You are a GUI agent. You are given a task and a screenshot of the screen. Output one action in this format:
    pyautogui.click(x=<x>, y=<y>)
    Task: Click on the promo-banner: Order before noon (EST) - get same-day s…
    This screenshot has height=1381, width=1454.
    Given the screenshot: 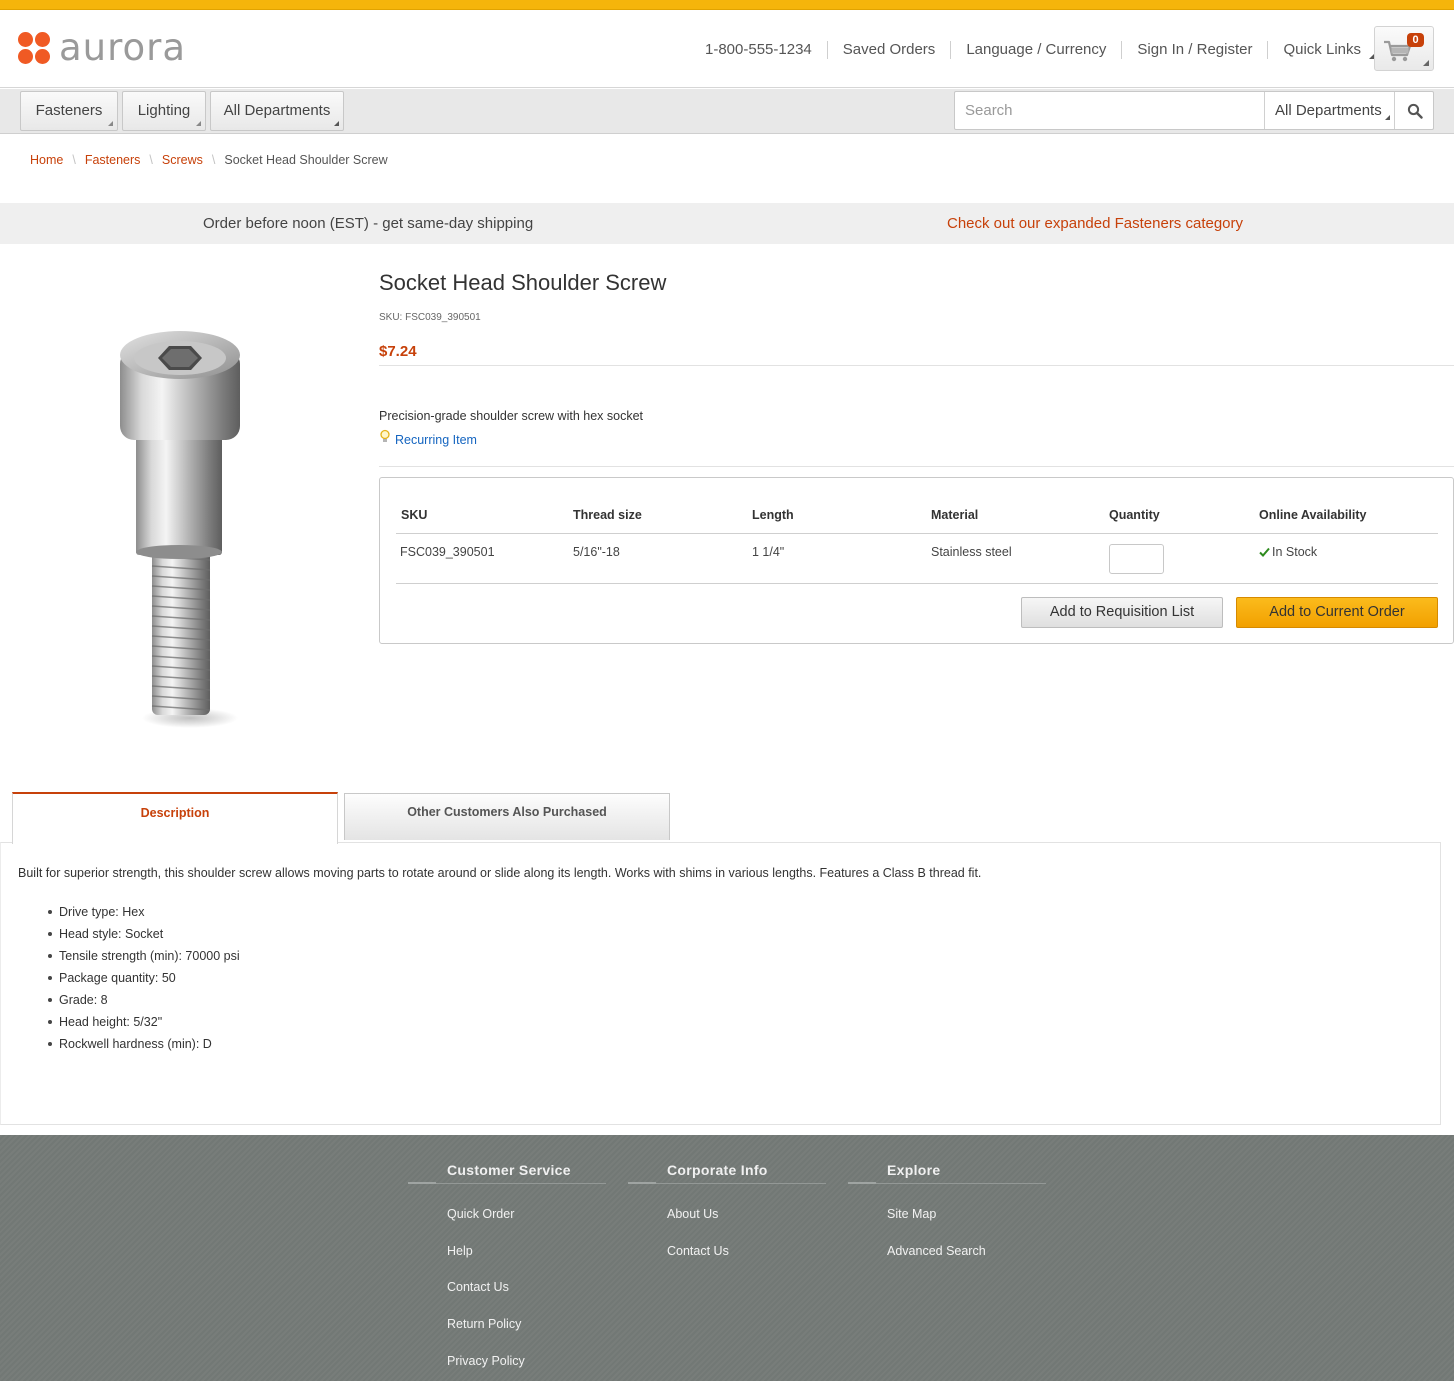 What is the action you would take?
    pyautogui.click(x=727, y=223)
    